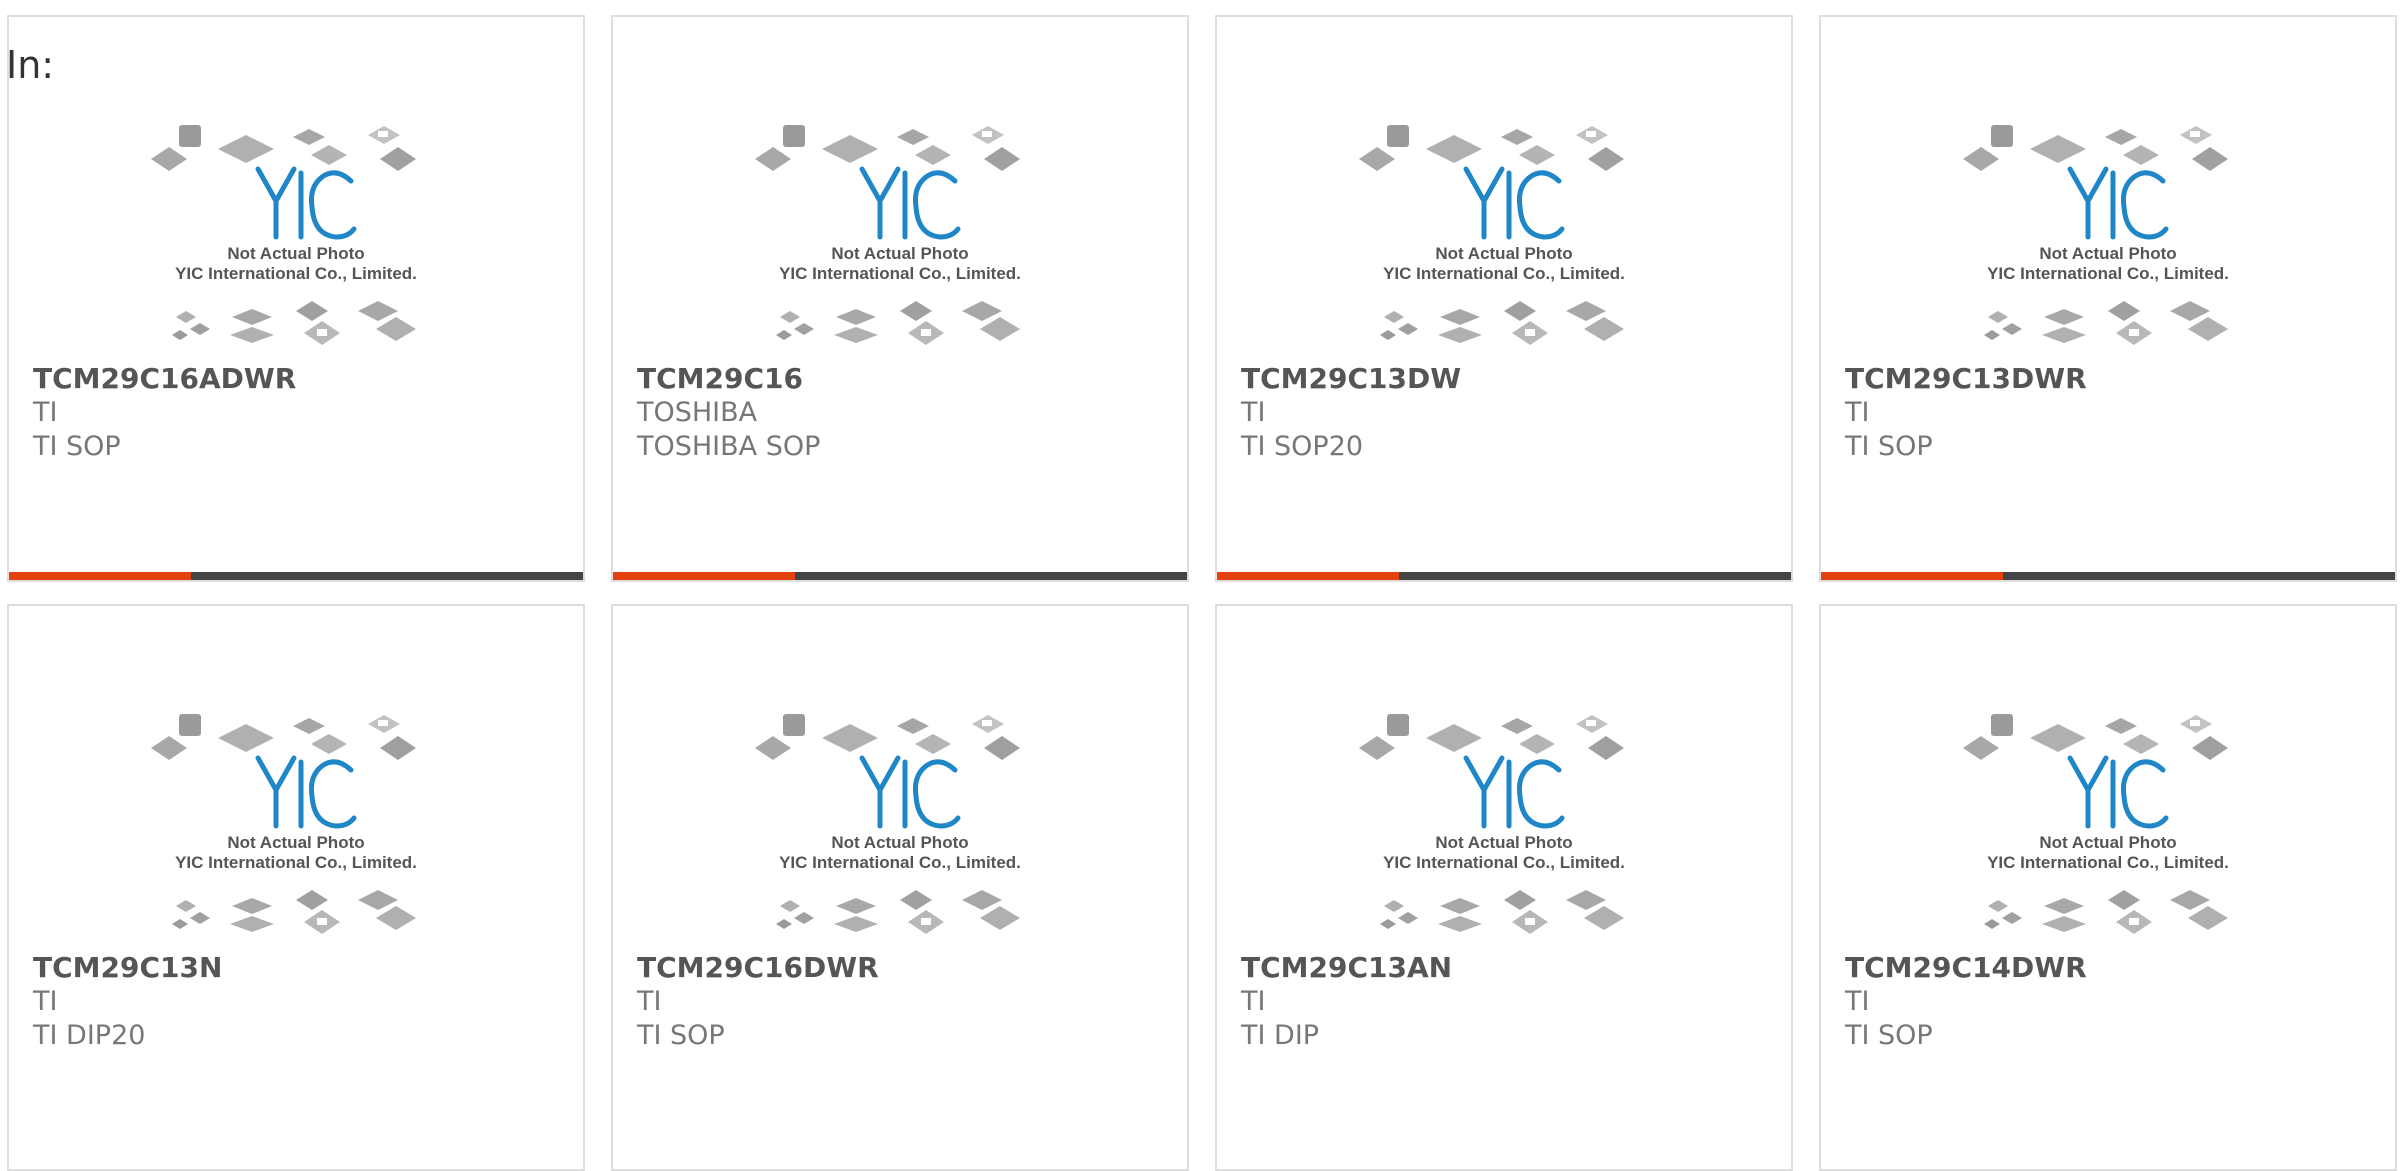  Describe the element at coordinates (729, 446) in the screenshot. I see `package: TOSHIBA SOP` at that location.